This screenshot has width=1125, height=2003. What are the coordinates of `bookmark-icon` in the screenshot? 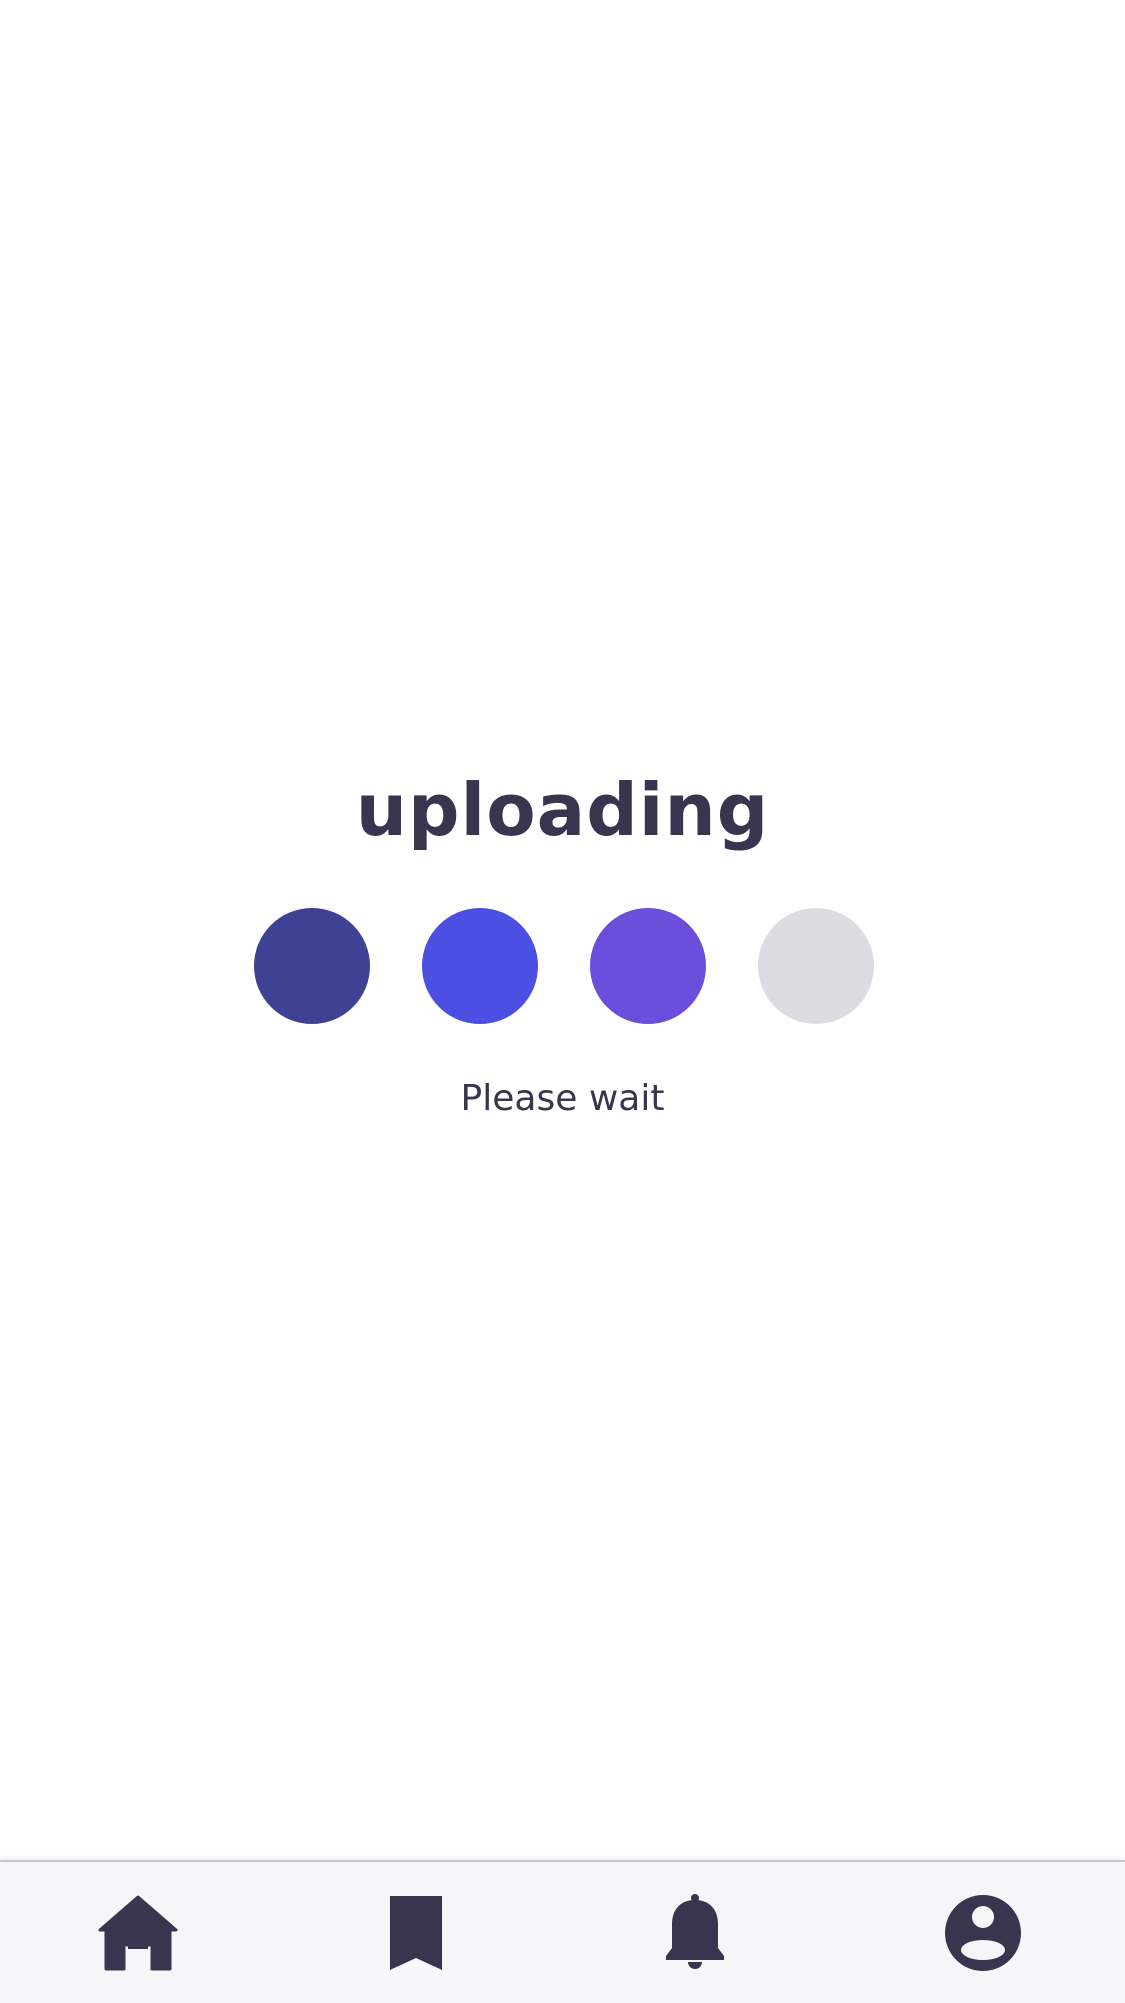 It's located at (416, 1933).